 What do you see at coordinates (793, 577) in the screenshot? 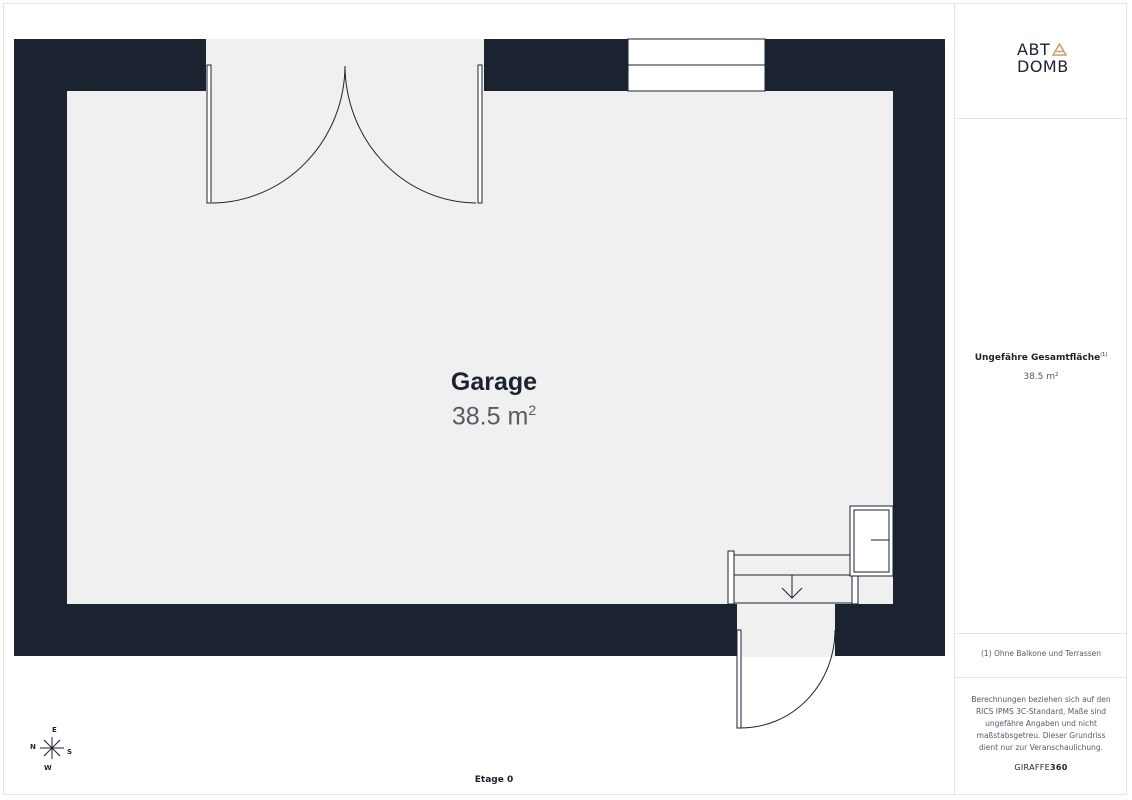
I see `stairs` at bounding box center [793, 577].